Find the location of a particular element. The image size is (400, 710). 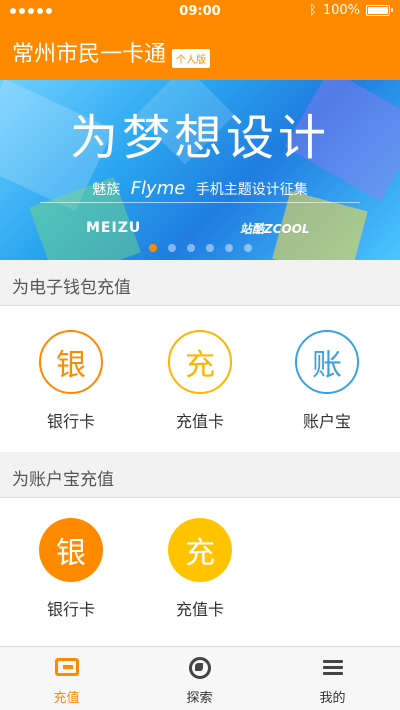

wallet-account-treasure-button: 账 账户宝 is located at coordinates (327, 390).